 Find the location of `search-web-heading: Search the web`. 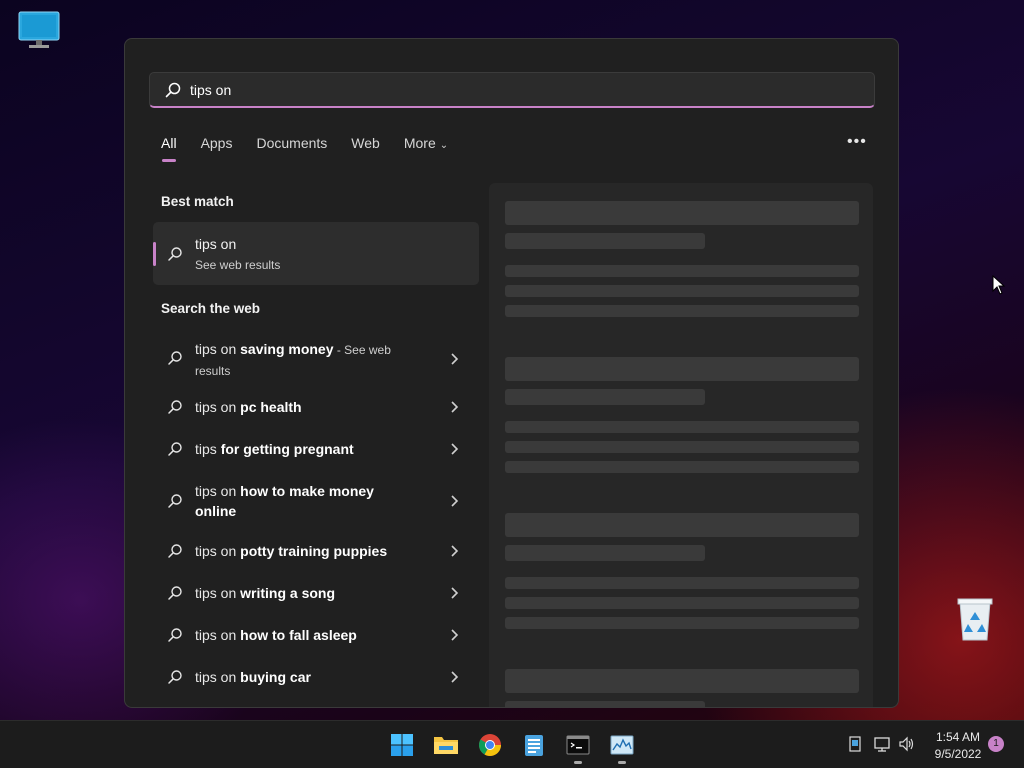

search-web-heading: Search the web is located at coordinates (211, 308).